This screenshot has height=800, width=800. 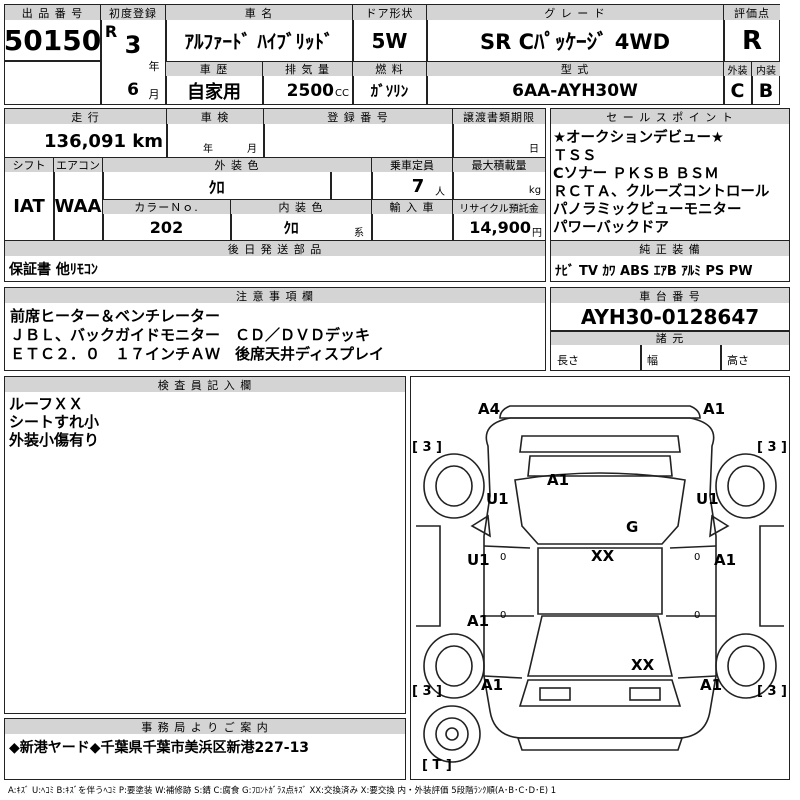 What do you see at coordinates (46, 404) in the screenshot?
I see `inspector-line: ルーフＸＸ` at bounding box center [46, 404].